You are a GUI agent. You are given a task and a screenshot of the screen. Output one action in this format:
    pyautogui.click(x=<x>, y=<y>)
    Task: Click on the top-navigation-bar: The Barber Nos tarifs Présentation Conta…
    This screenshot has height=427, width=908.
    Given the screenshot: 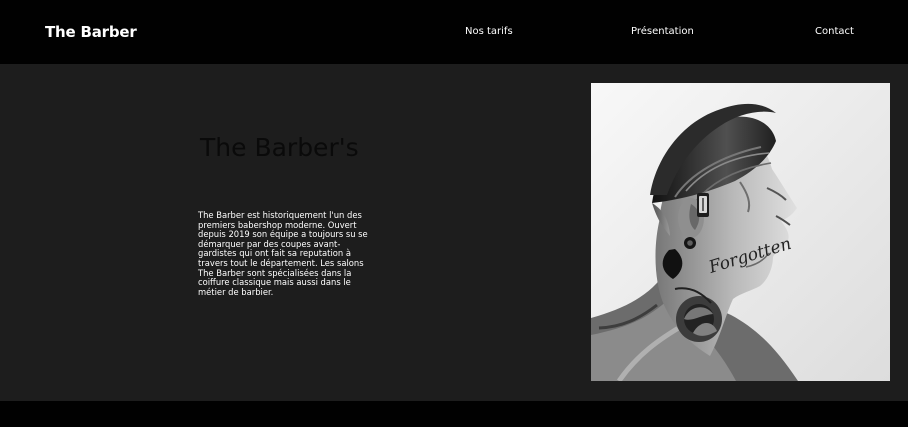 What is the action you would take?
    pyautogui.click(x=454, y=32)
    